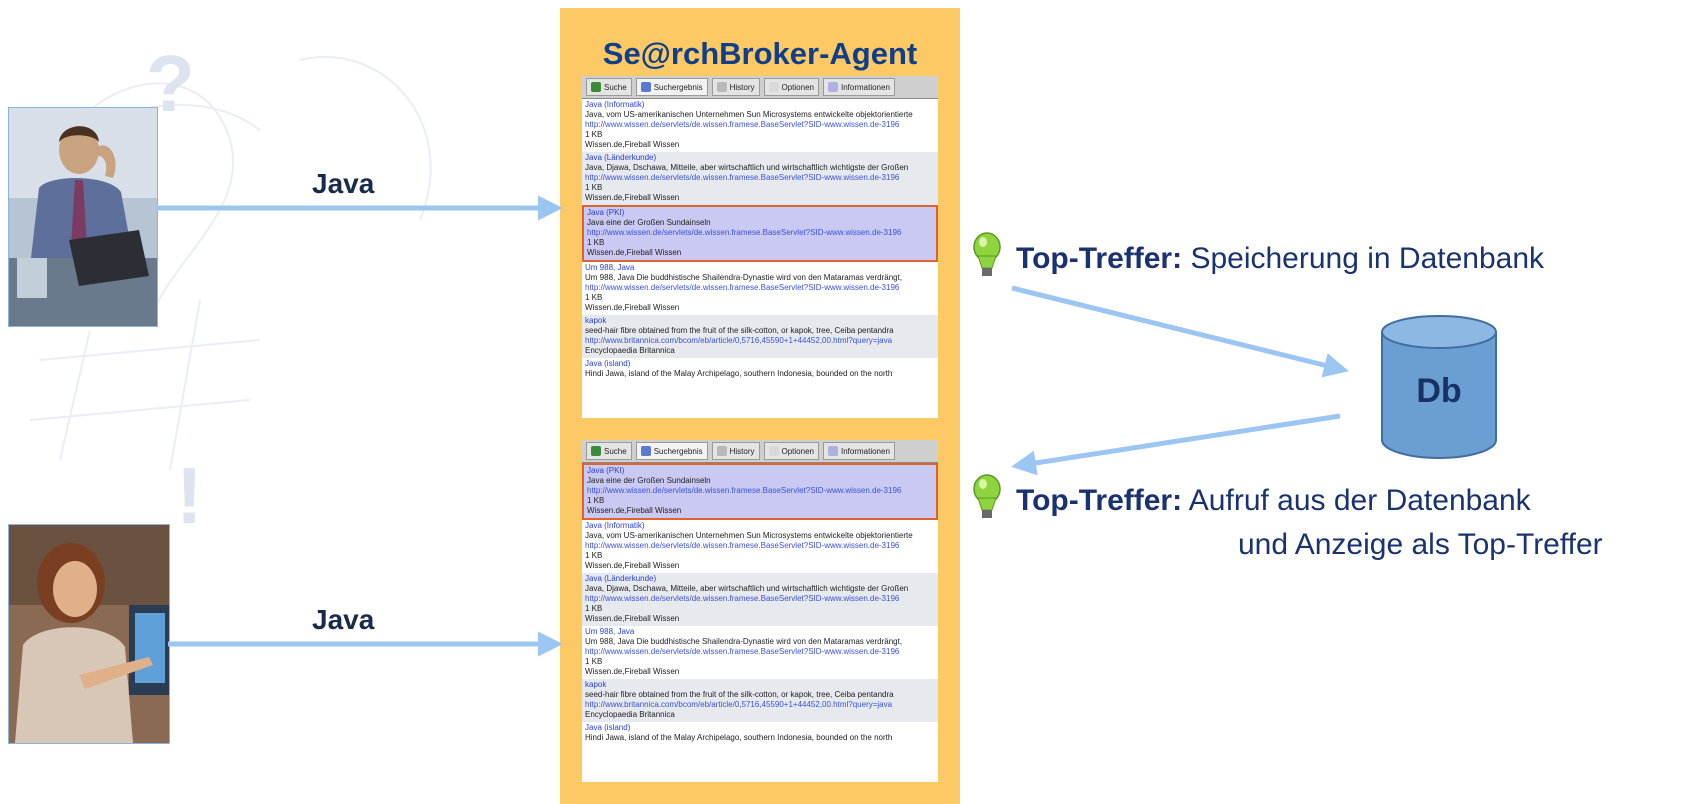  What do you see at coordinates (1439, 391) in the screenshot?
I see `database-label: Db` at bounding box center [1439, 391].